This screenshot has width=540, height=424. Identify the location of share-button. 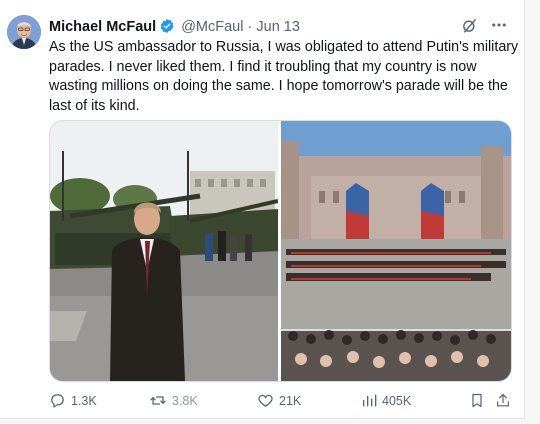
(503, 400).